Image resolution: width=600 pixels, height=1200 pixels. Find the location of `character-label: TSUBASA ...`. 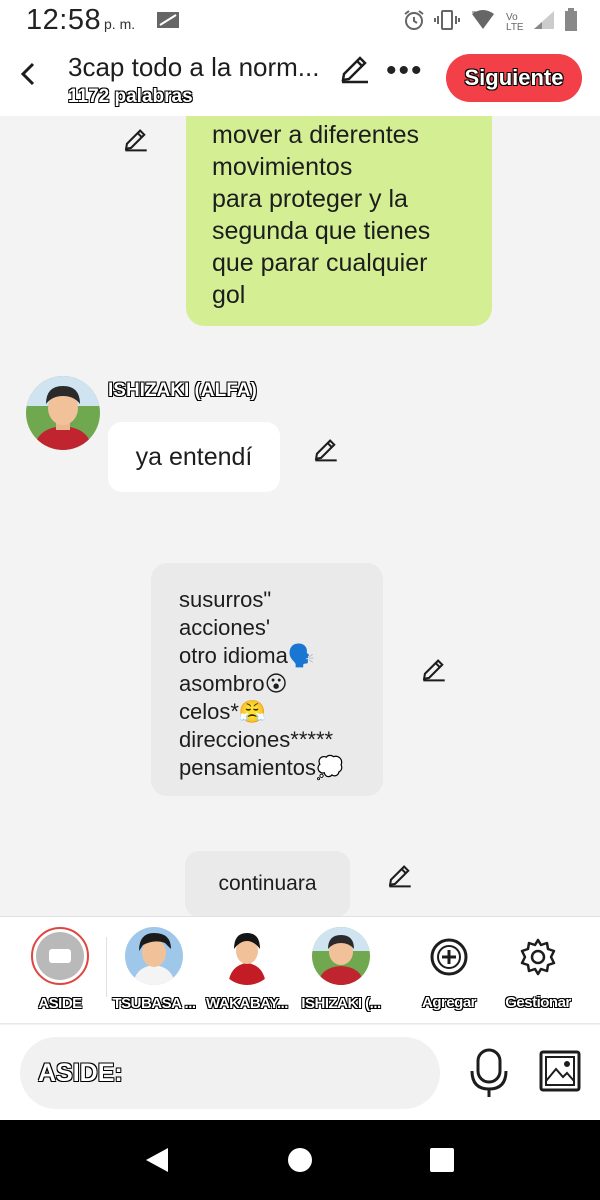

character-label: TSUBASA ... is located at coordinates (154, 1003).